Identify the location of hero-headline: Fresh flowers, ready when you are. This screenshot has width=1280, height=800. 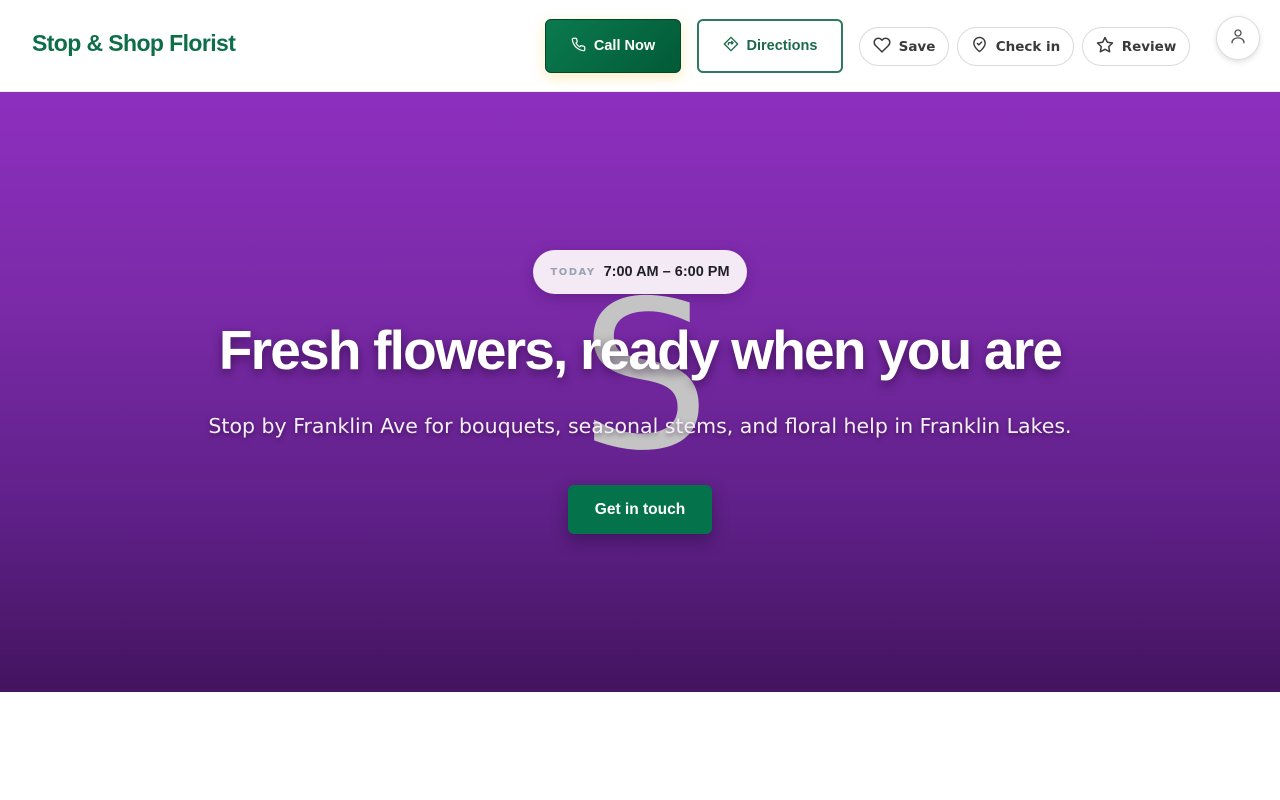
(640, 350).